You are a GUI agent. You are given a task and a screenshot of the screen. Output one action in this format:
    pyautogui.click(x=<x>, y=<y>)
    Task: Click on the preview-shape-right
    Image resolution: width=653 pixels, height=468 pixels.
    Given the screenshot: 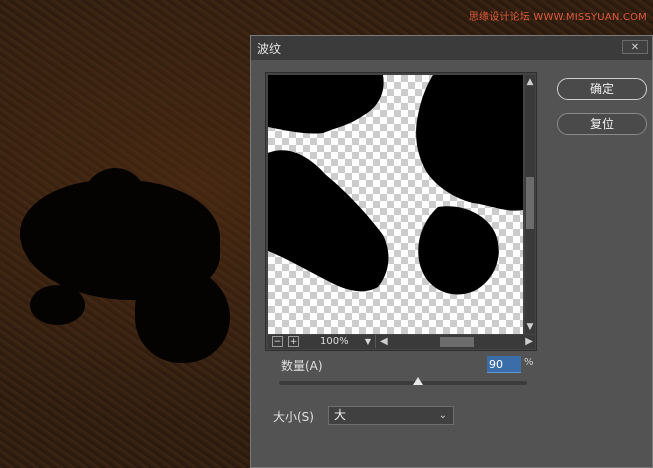 What is the action you would take?
    pyautogui.click(x=469, y=143)
    